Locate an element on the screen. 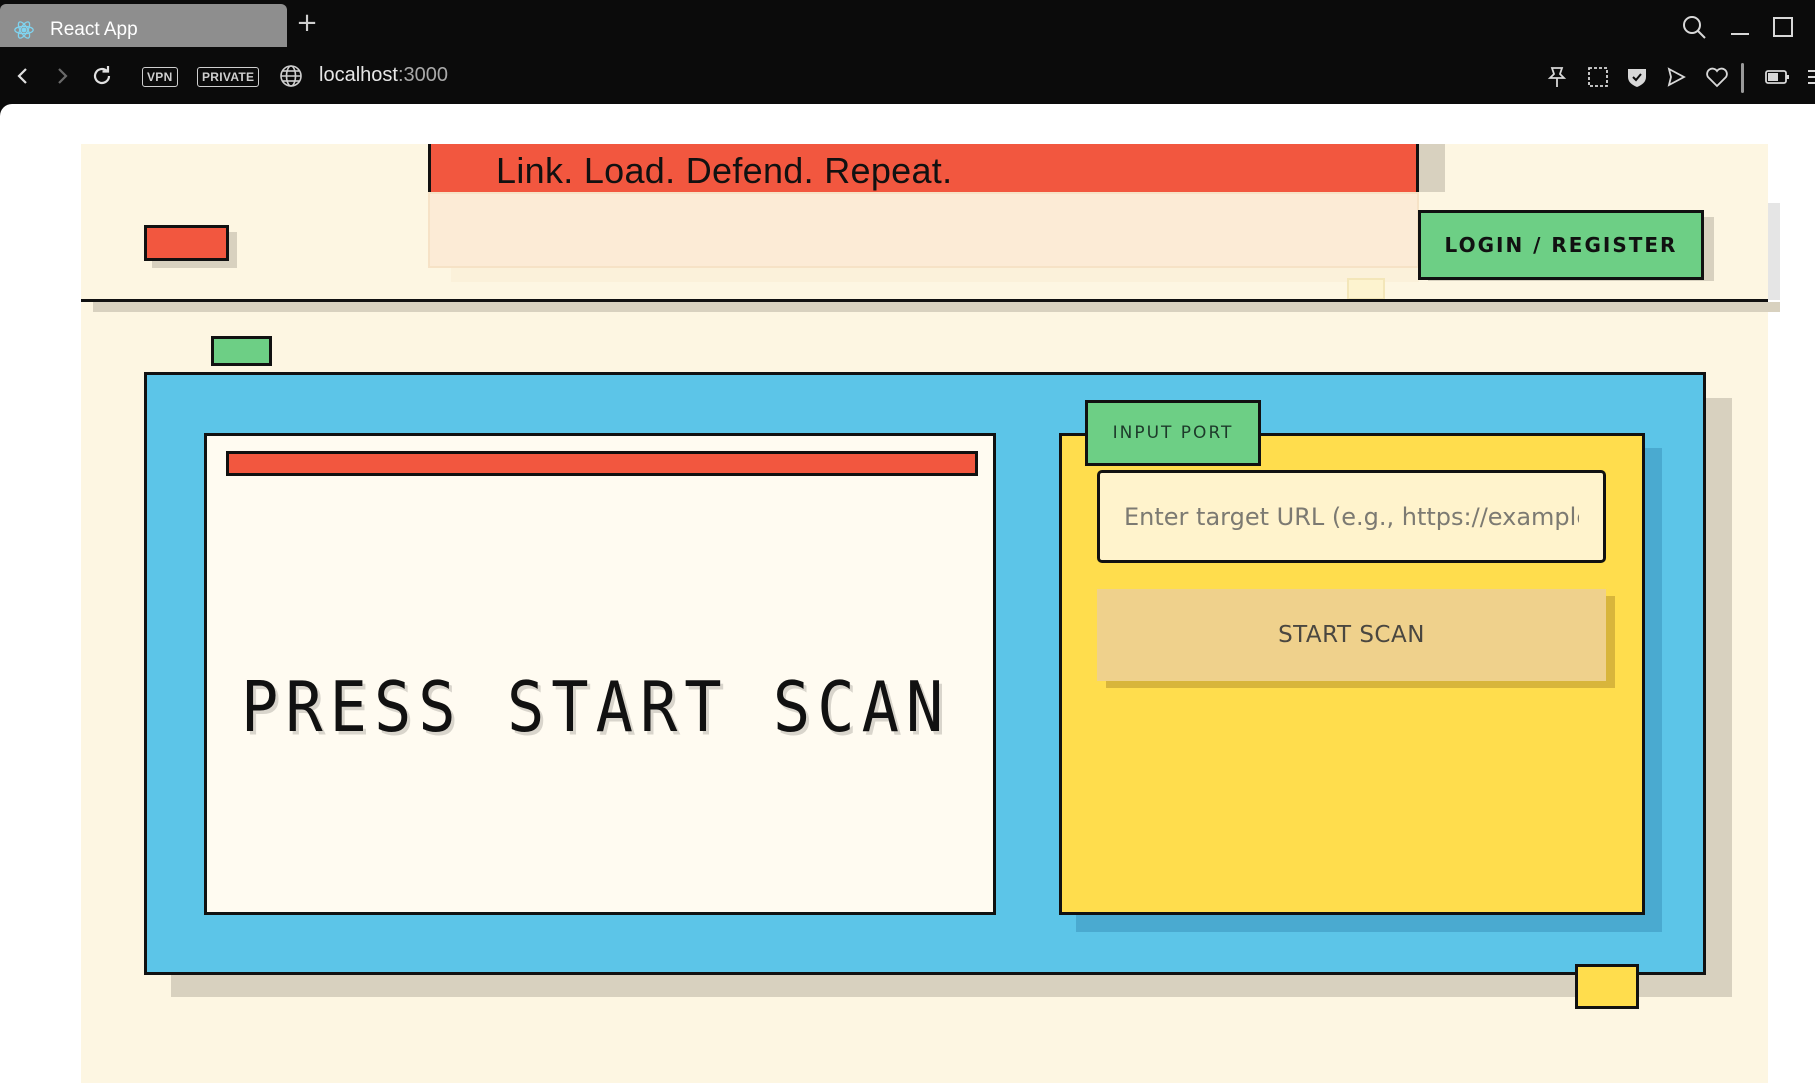 This screenshot has height=1083, width=1815. new-tab-button: + is located at coordinates (307, 23).